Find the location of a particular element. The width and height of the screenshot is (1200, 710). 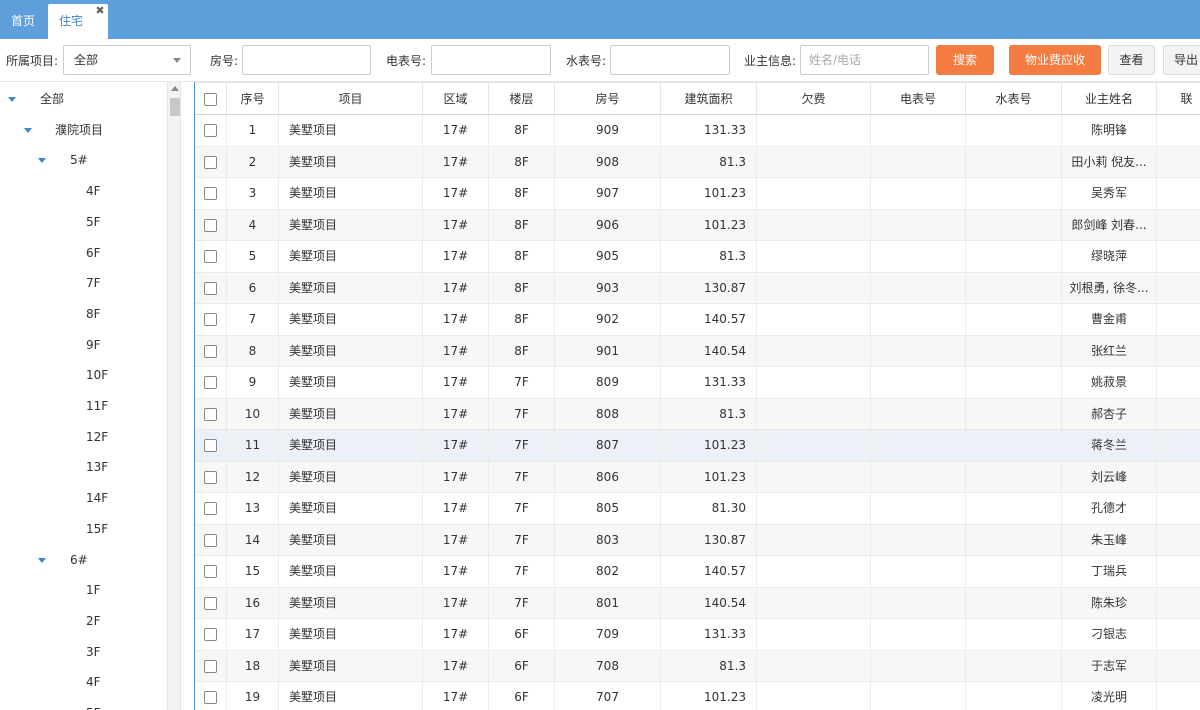

tab-residence: 住宅 ✖ is located at coordinates (78, 21).